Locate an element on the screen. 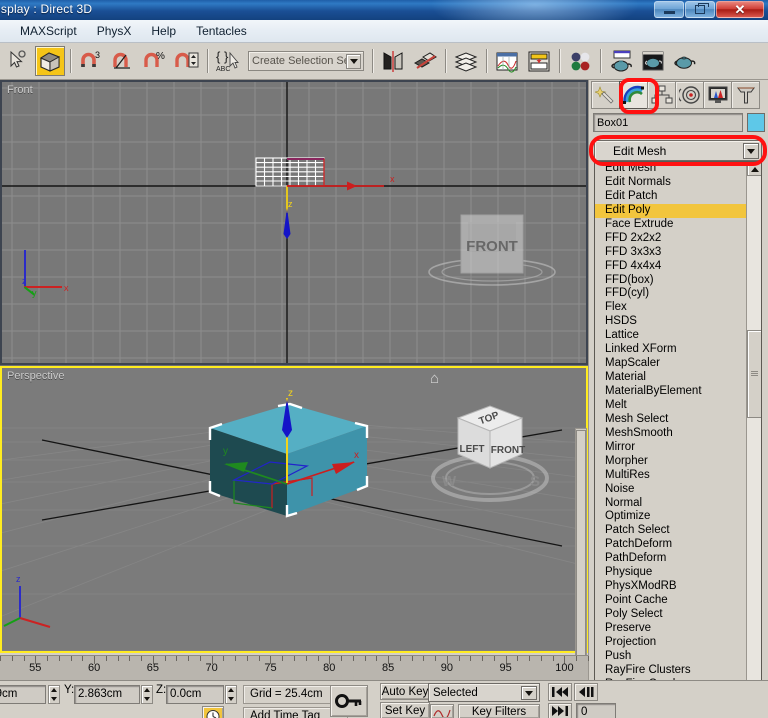 This screenshot has width=768, height=718. create-selection-set-combo: Create Selection Set is located at coordinates (306, 61).